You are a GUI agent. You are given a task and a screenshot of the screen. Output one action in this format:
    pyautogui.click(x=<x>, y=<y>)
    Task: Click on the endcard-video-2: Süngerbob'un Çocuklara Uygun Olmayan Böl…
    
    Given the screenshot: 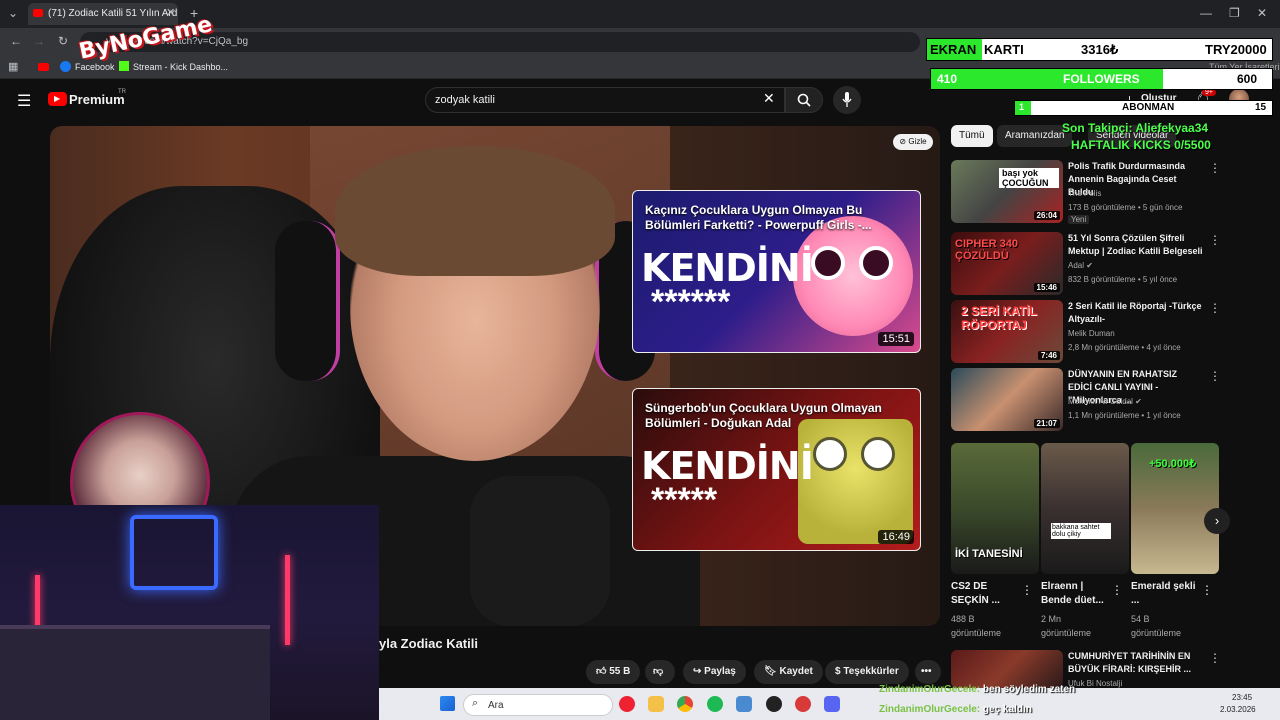 What is the action you would take?
    pyautogui.click(x=776, y=469)
    